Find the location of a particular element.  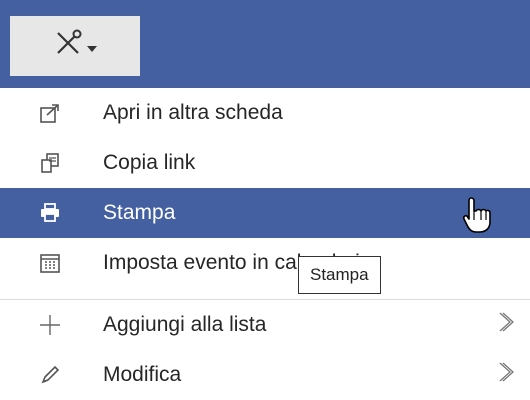

menu-item-label: Aggiungi alla lista is located at coordinates (185, 324).